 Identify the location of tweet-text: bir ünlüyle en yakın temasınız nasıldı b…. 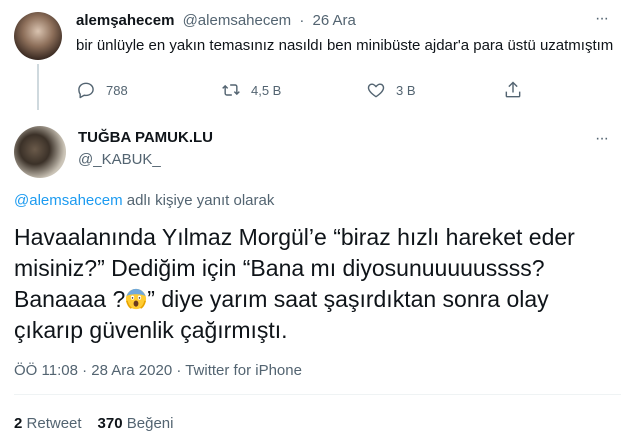
(345, 45).